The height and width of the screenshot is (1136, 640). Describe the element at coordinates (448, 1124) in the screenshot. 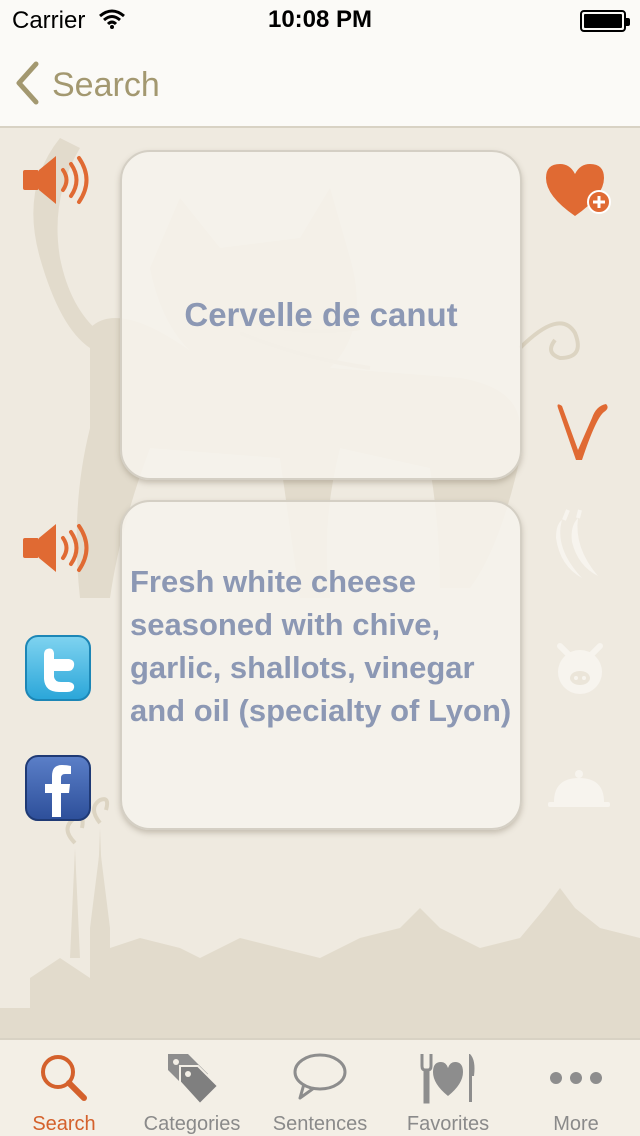

I see `tab-label-favorites: Favorites` at that location.